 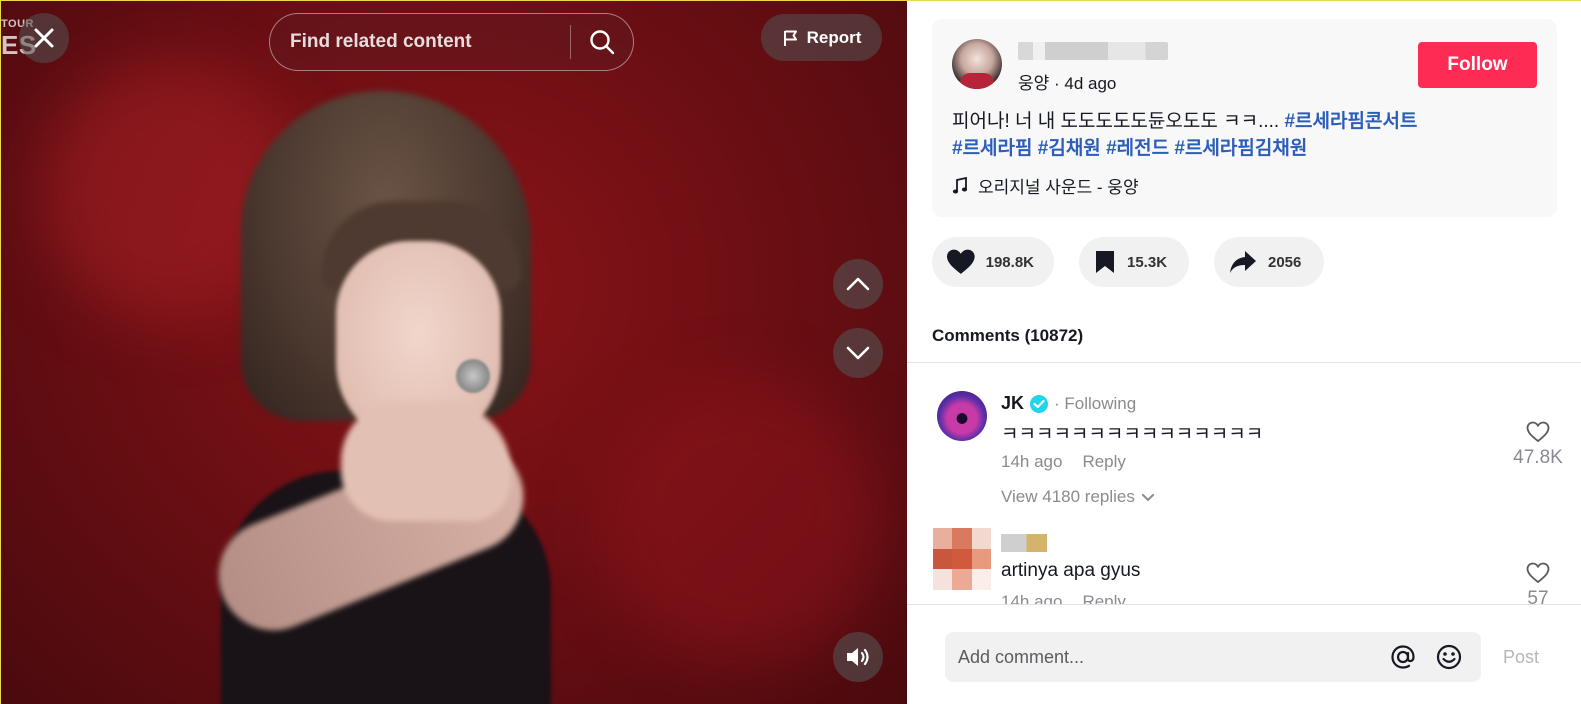 I want to click on hashtag-link: #김채원, so click(x=1069, y=148).